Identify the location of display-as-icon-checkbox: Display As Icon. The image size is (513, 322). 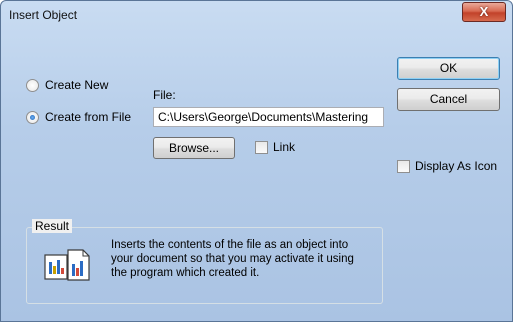
(447, 166).